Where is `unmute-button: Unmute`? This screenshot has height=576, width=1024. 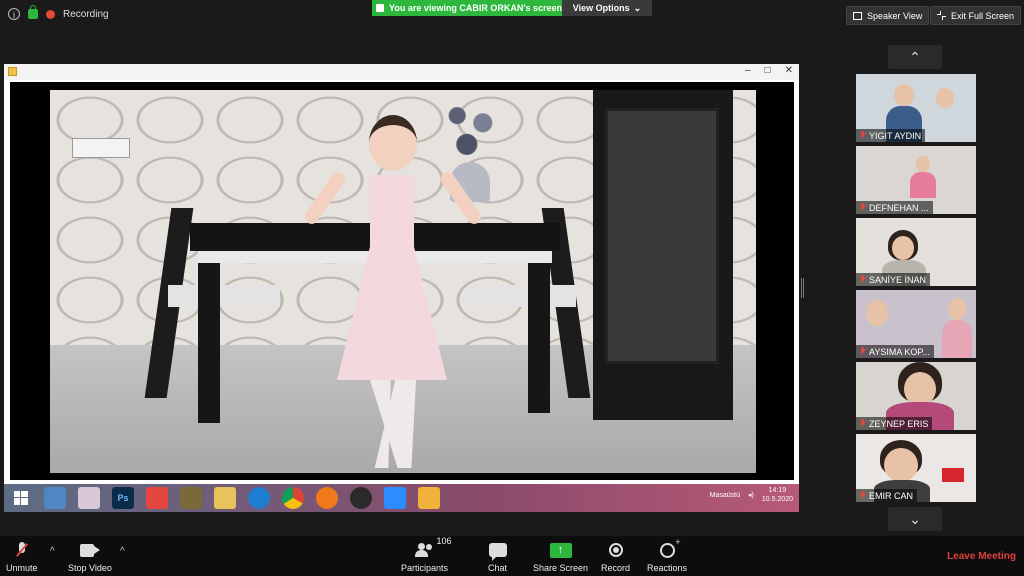 unmute-button: Unmute is located at coordinates (22, 556).